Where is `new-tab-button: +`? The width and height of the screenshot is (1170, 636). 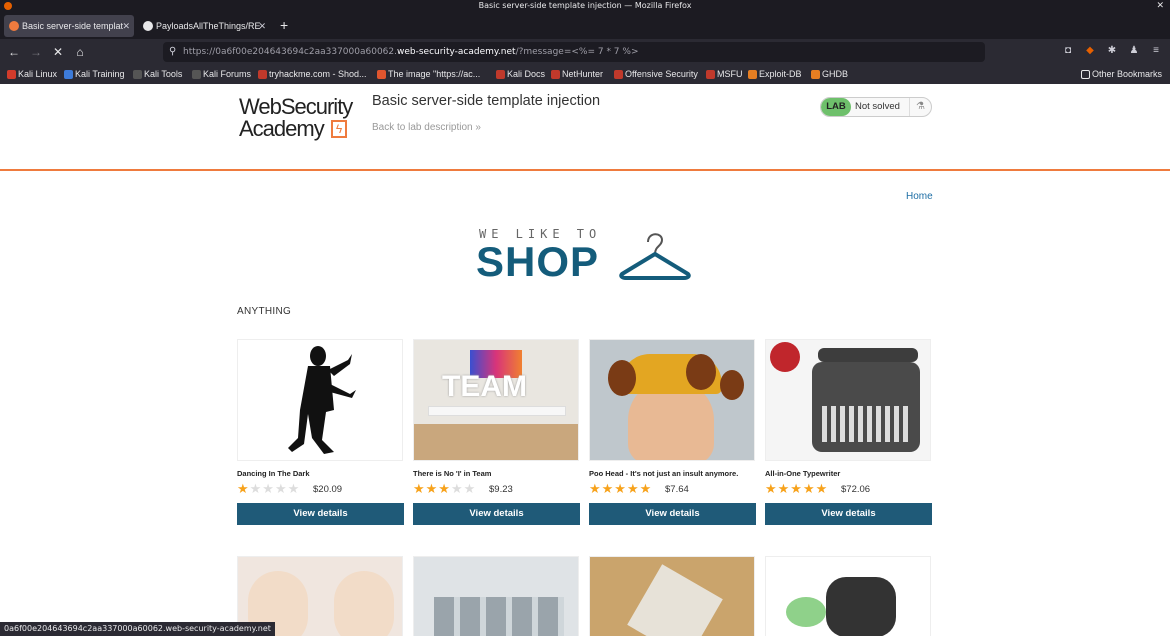
new-tab-button: + is located at coordinates (284, 25).